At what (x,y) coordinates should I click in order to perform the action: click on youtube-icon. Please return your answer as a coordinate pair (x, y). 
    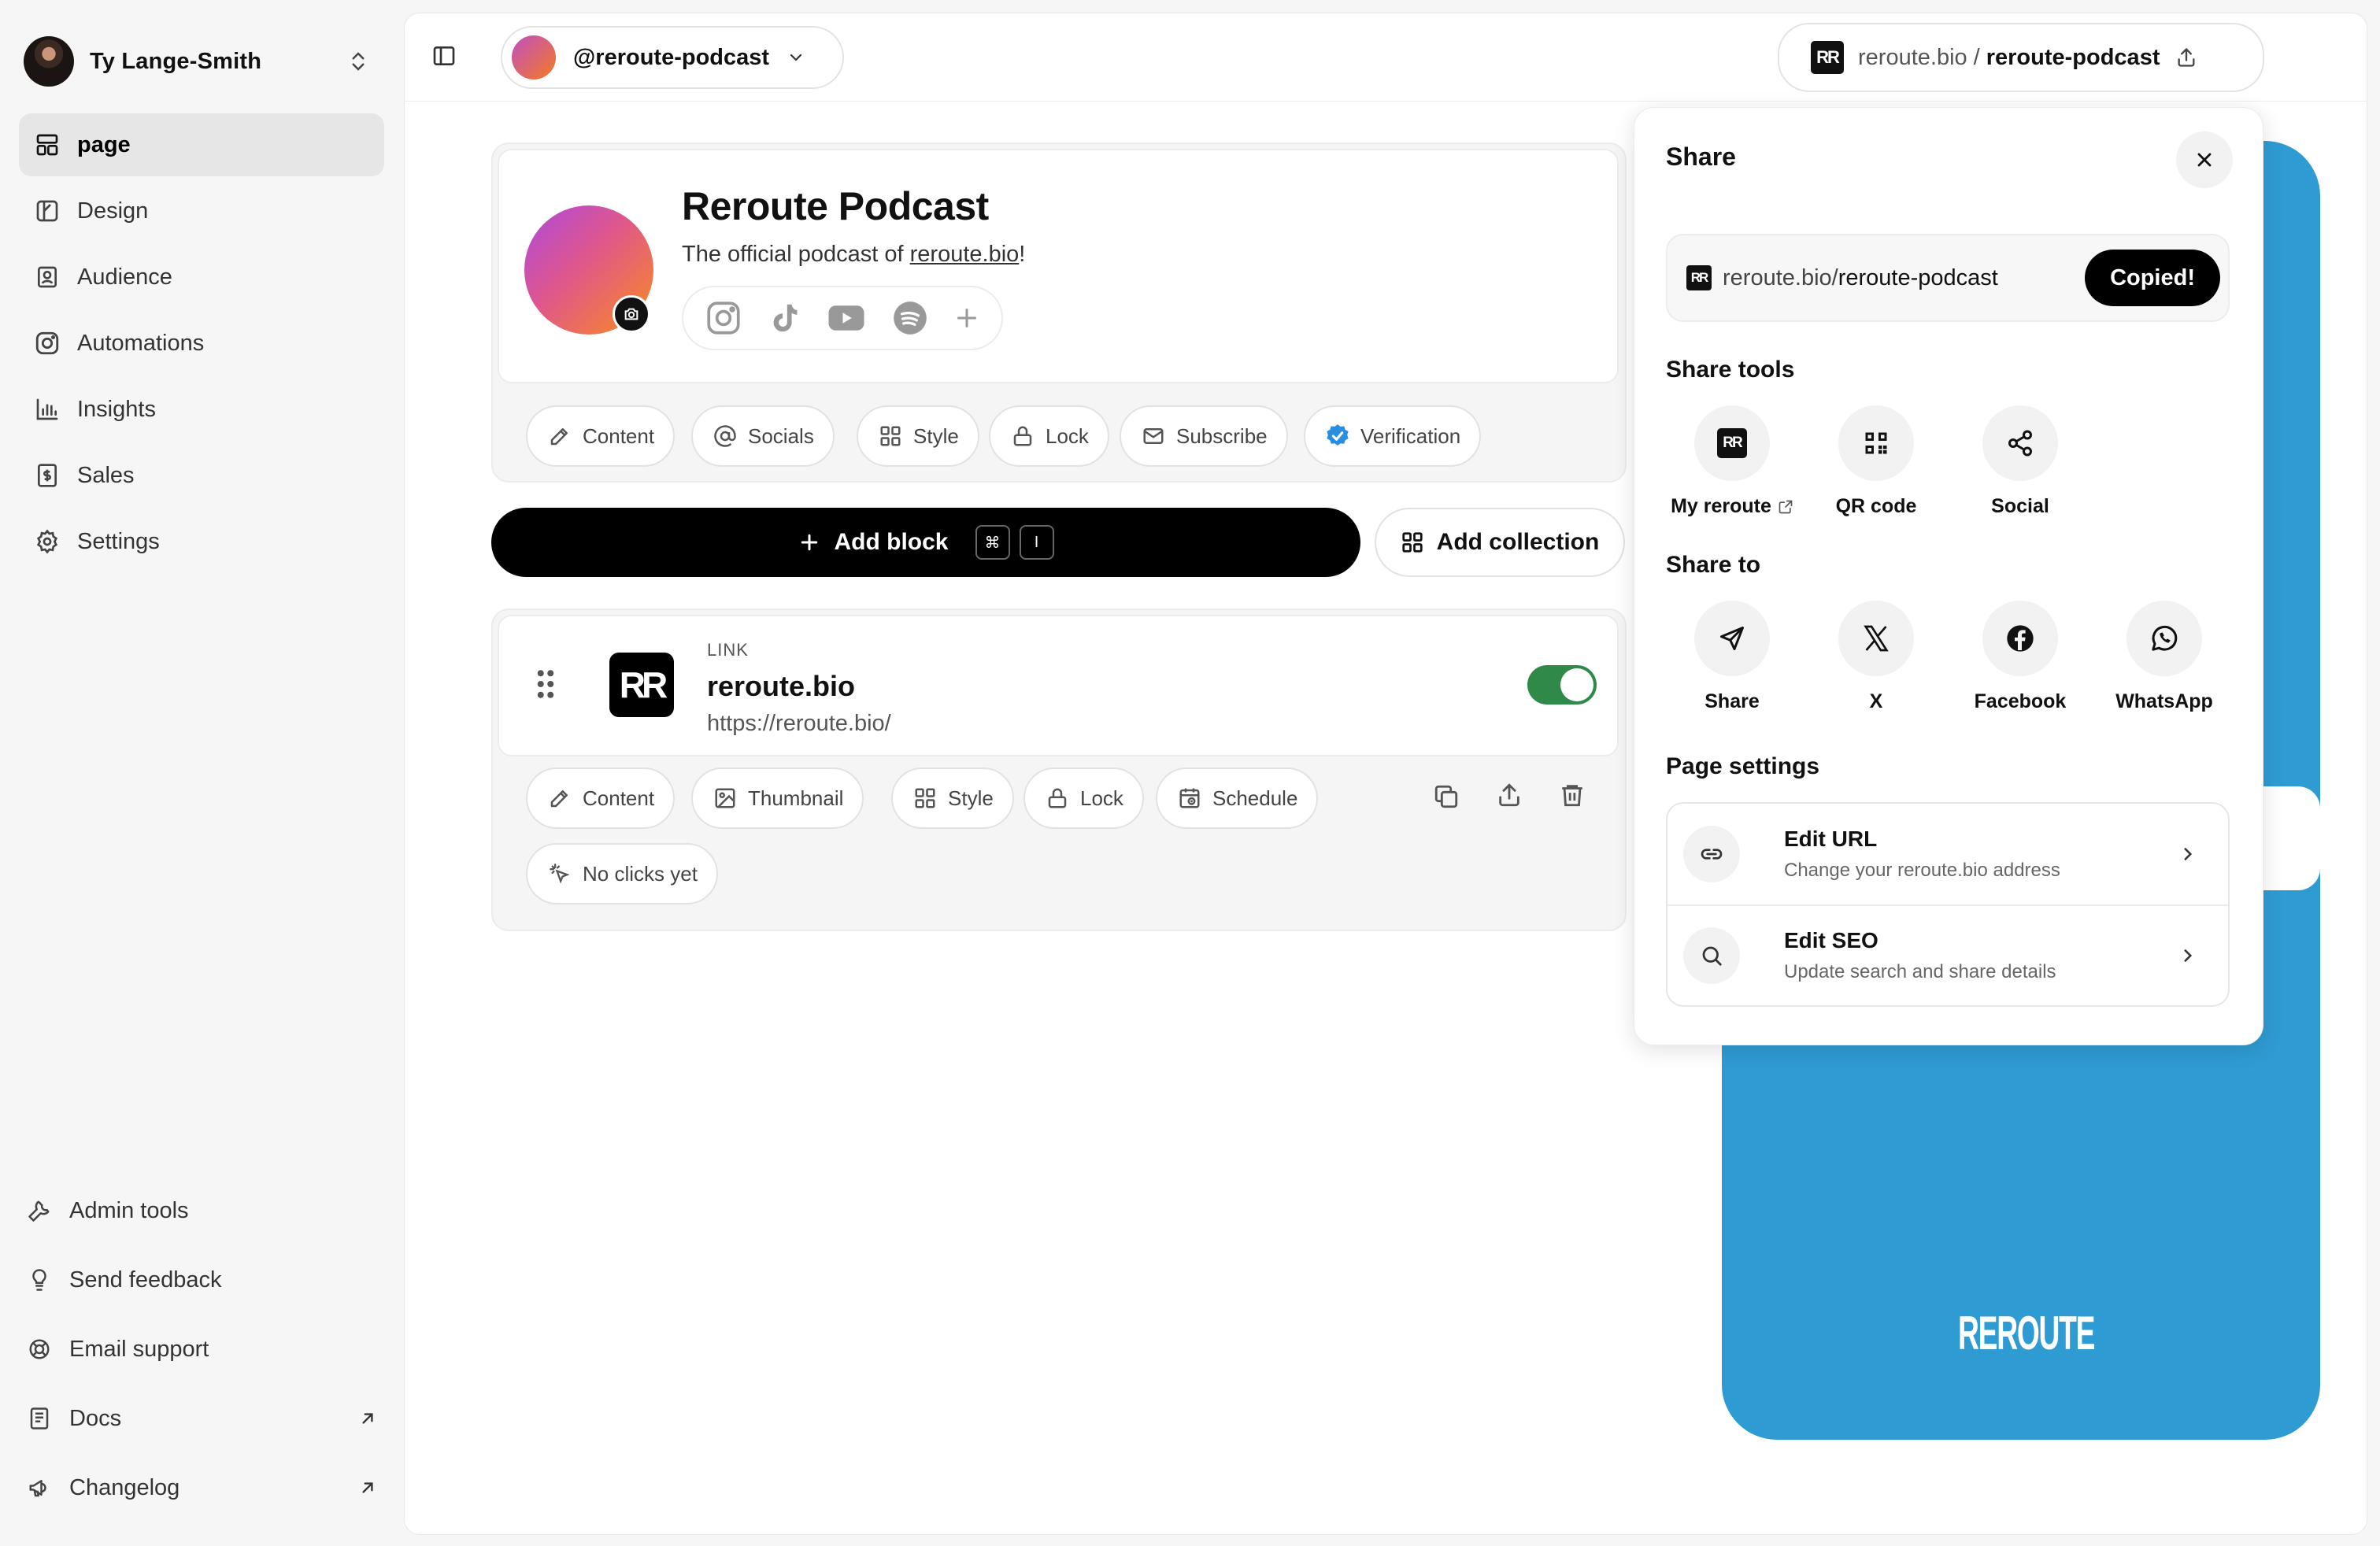
    Looking at the image, I should click on (846, 318).